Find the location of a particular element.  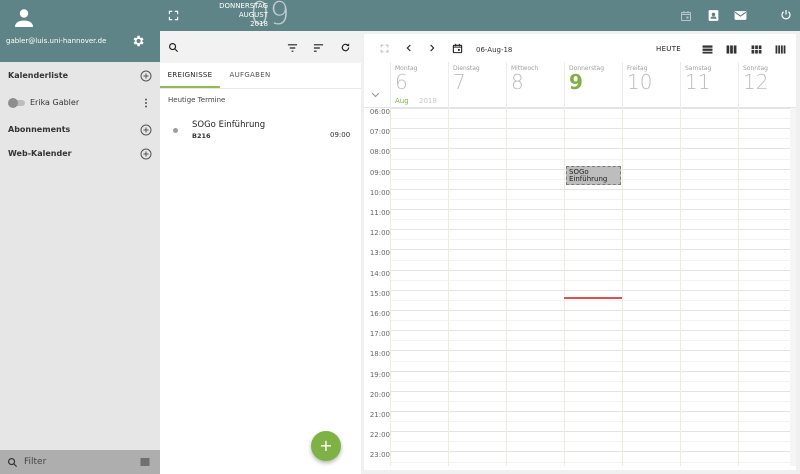

day-header-number: 12 is located at coordinates (756, 82).